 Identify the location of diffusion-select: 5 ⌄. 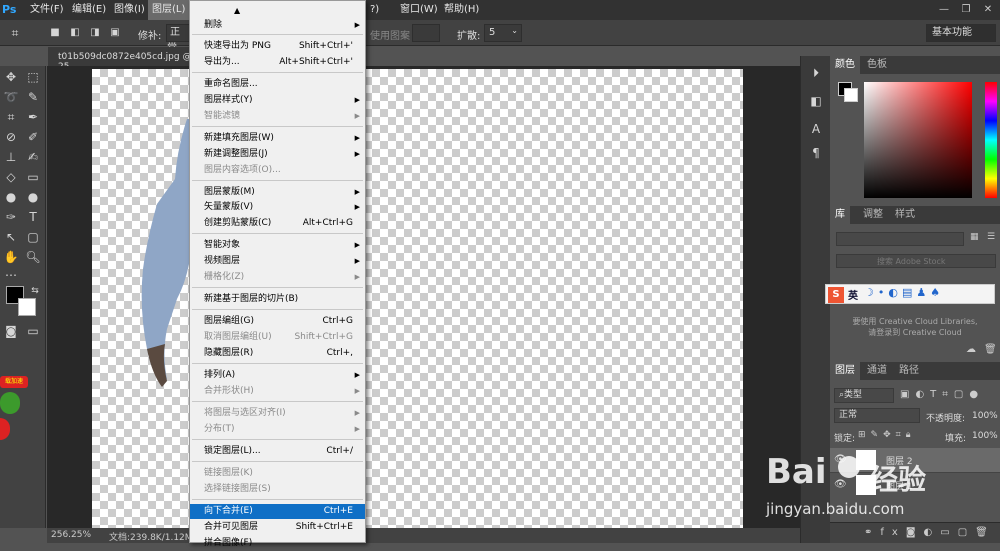
(503, 33).